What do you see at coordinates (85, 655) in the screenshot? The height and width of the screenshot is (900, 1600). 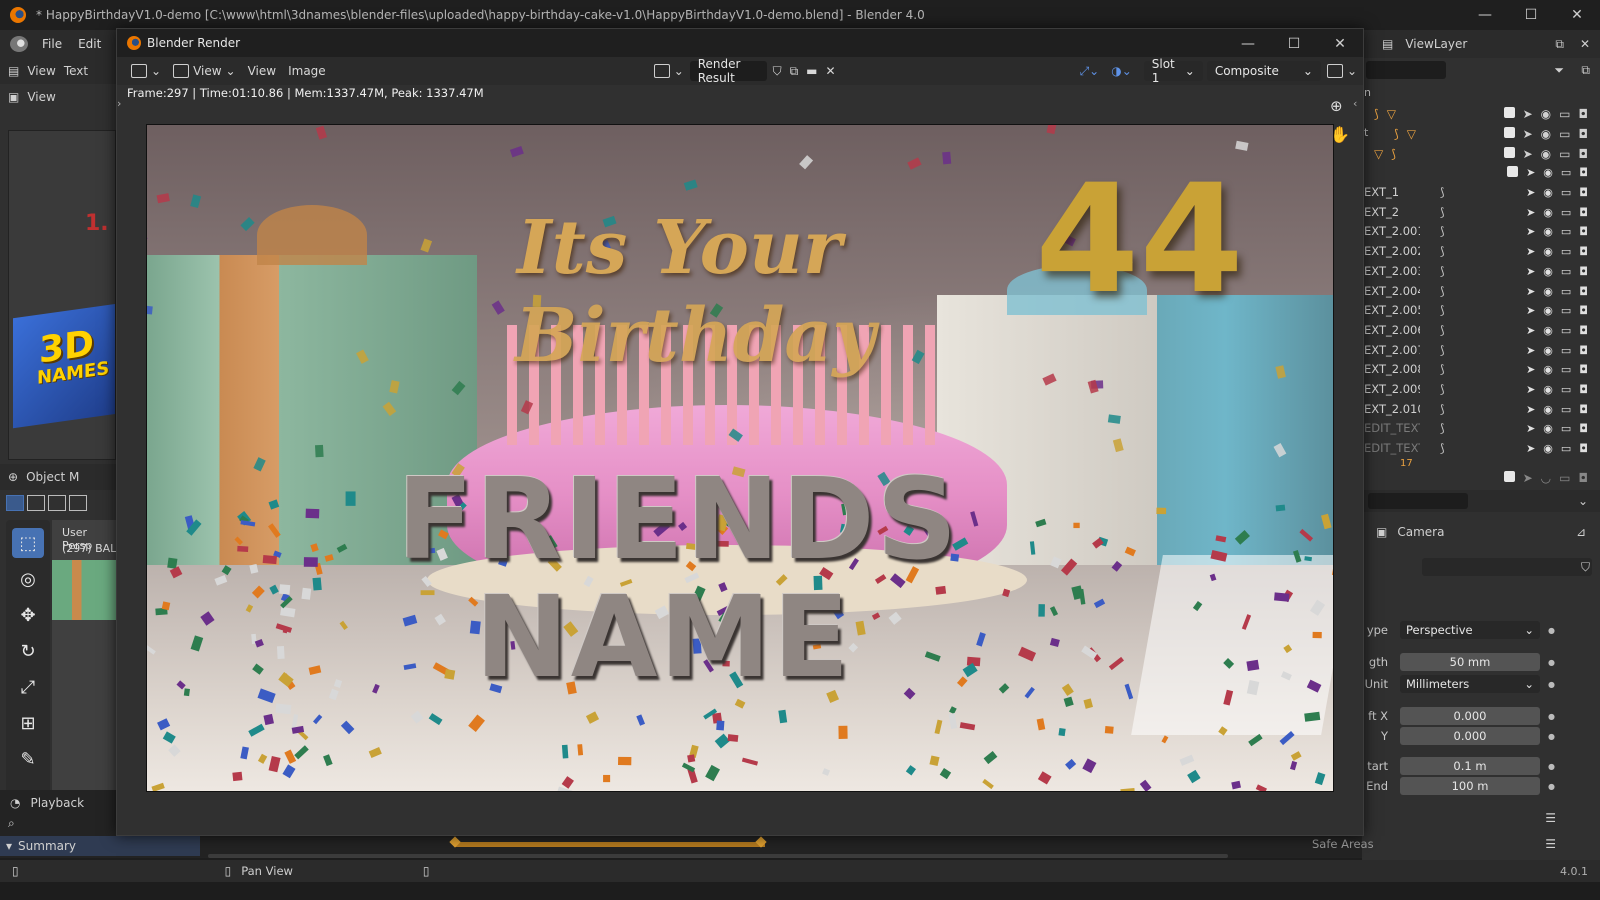 I see `3d-viewport: User Persp (297) BAL` at bounding box center [85, 655].